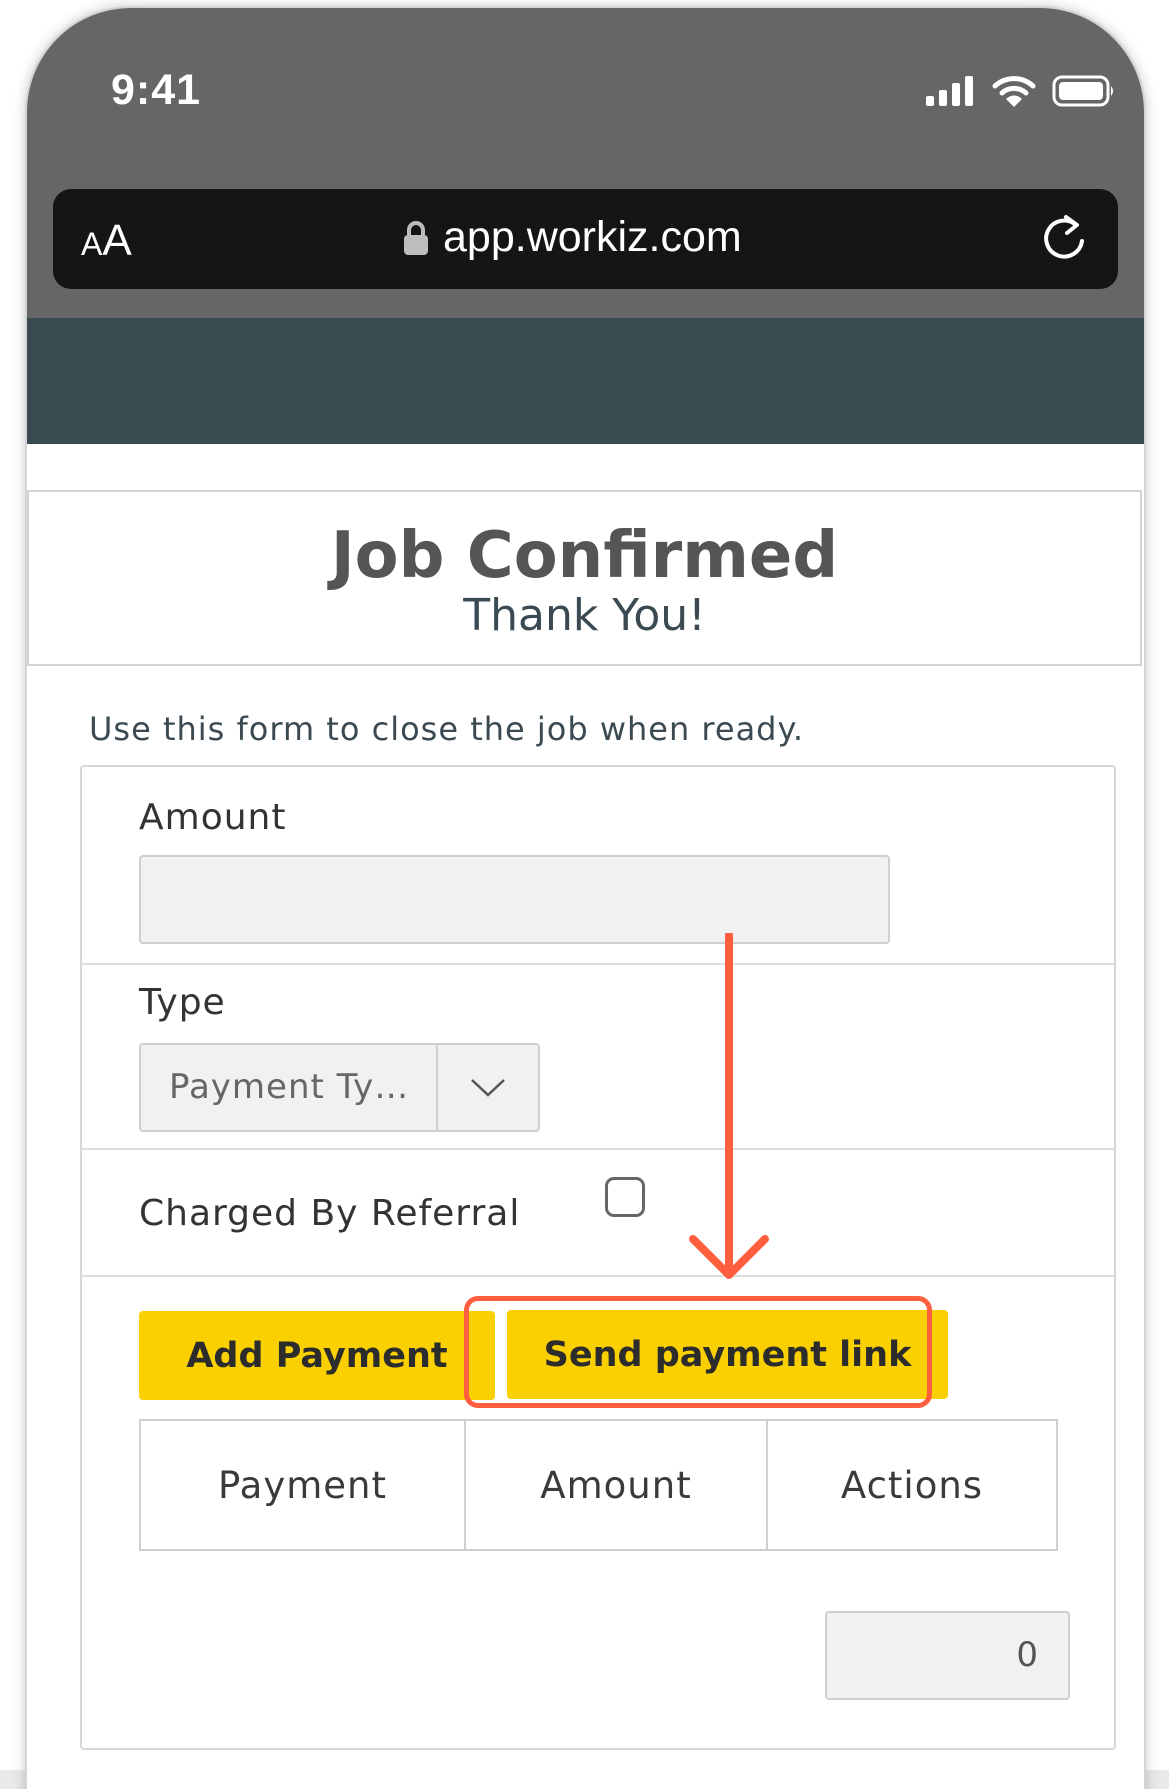  What do you see at coordinates (949, 91) in the screenshot?
I see `cellular-signal-icon` at bounding box center [949, 91].